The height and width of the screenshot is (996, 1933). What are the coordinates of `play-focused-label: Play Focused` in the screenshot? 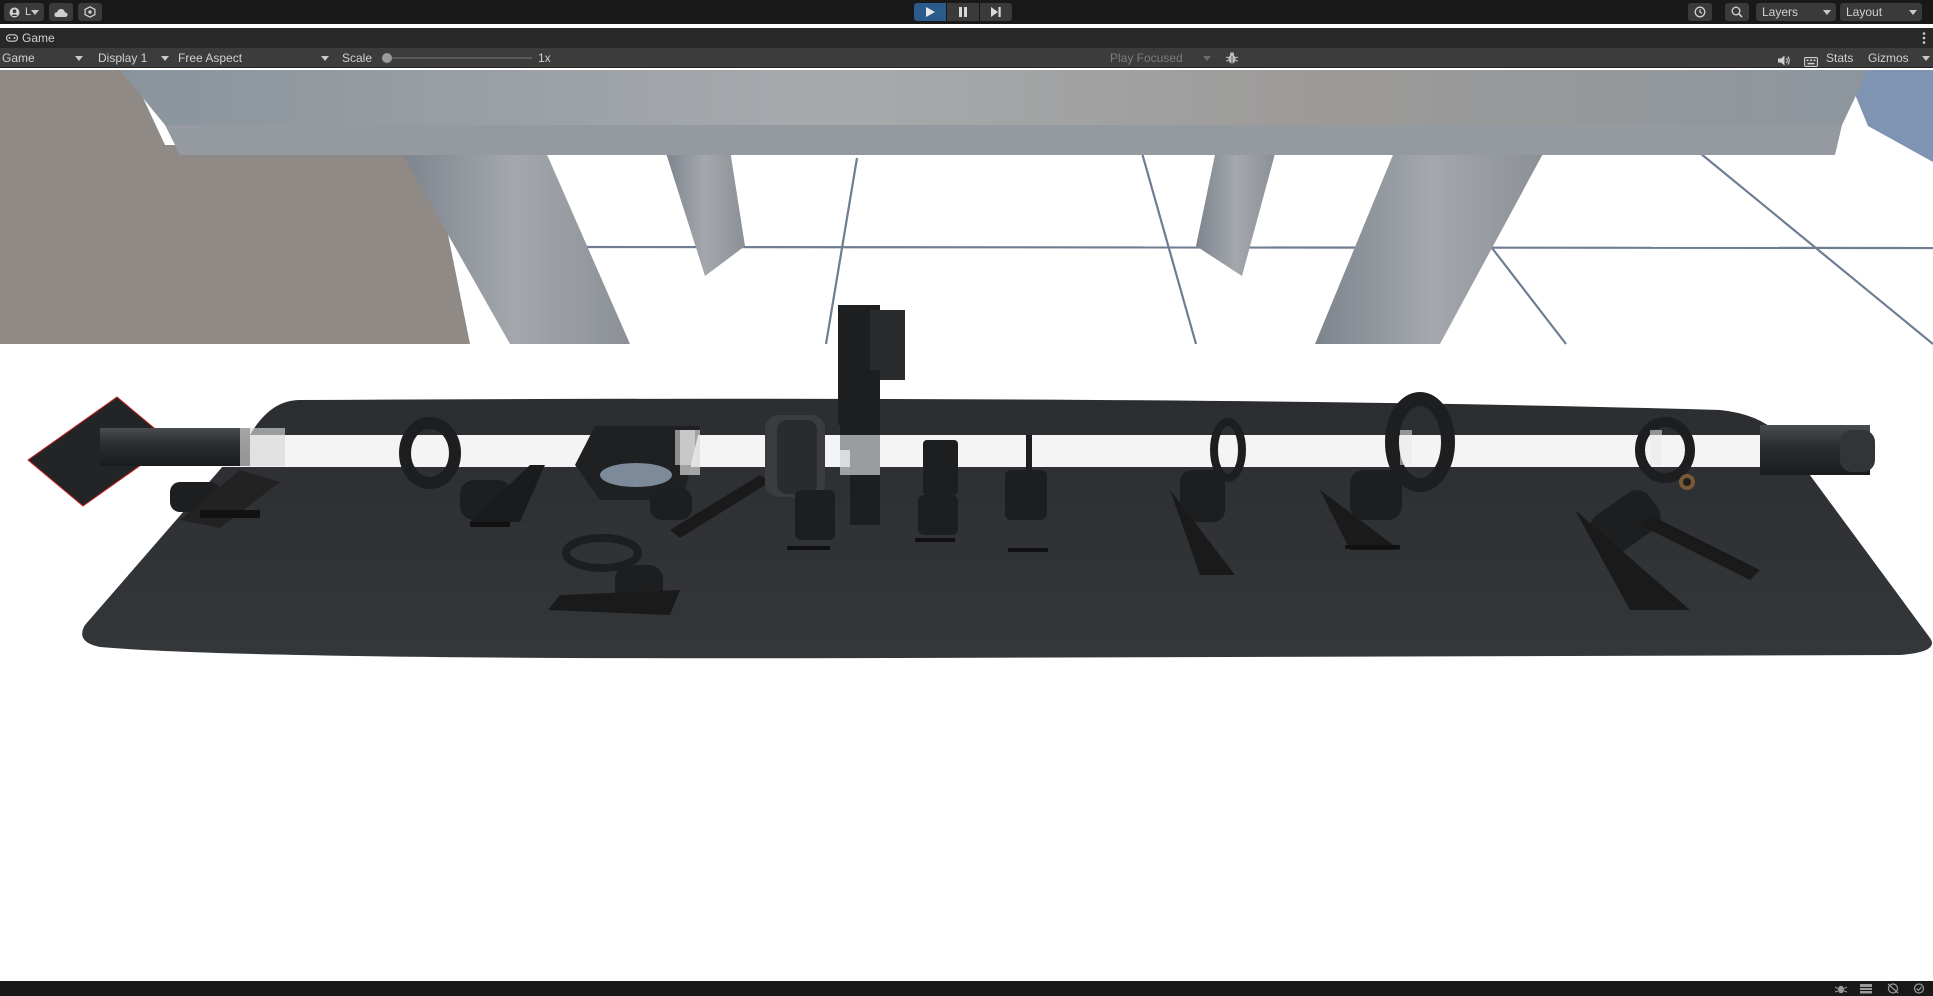 It's located at (1146, 58).